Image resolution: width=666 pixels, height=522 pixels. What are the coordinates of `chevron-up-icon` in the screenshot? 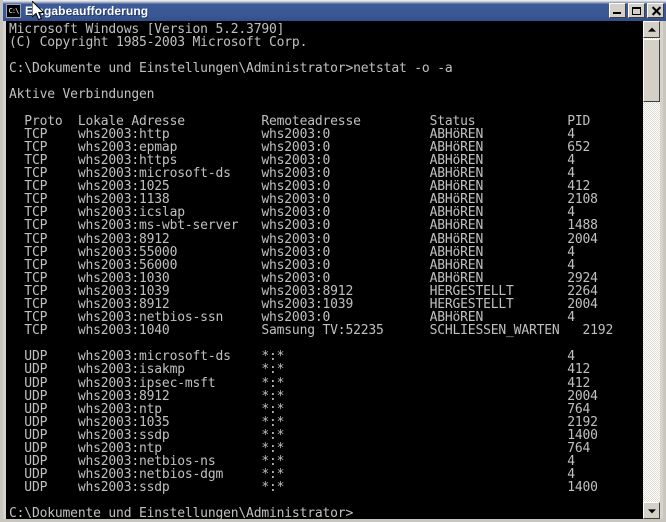 It's located at (651, 29).